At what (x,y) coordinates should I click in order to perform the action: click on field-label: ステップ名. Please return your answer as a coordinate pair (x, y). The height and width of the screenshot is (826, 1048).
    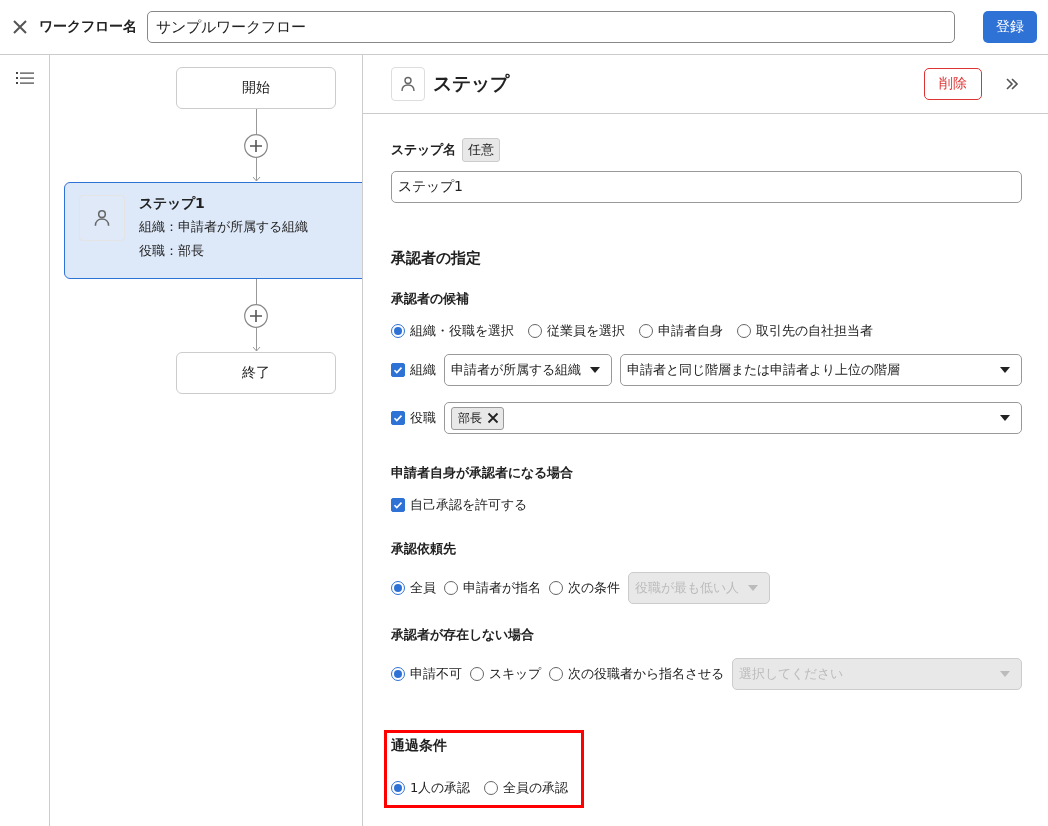
    Looking at the image, I should click on (423, 150).